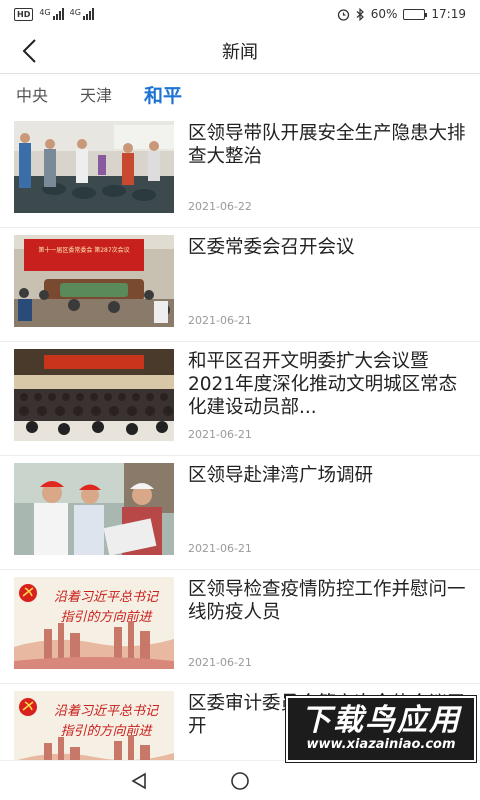 The width and height of the screenshot is (480, 800). What do you see at coordinates (384, 14) in the screenshot?
I see `battery-percent: 60%` at bounding box center [384, 14].